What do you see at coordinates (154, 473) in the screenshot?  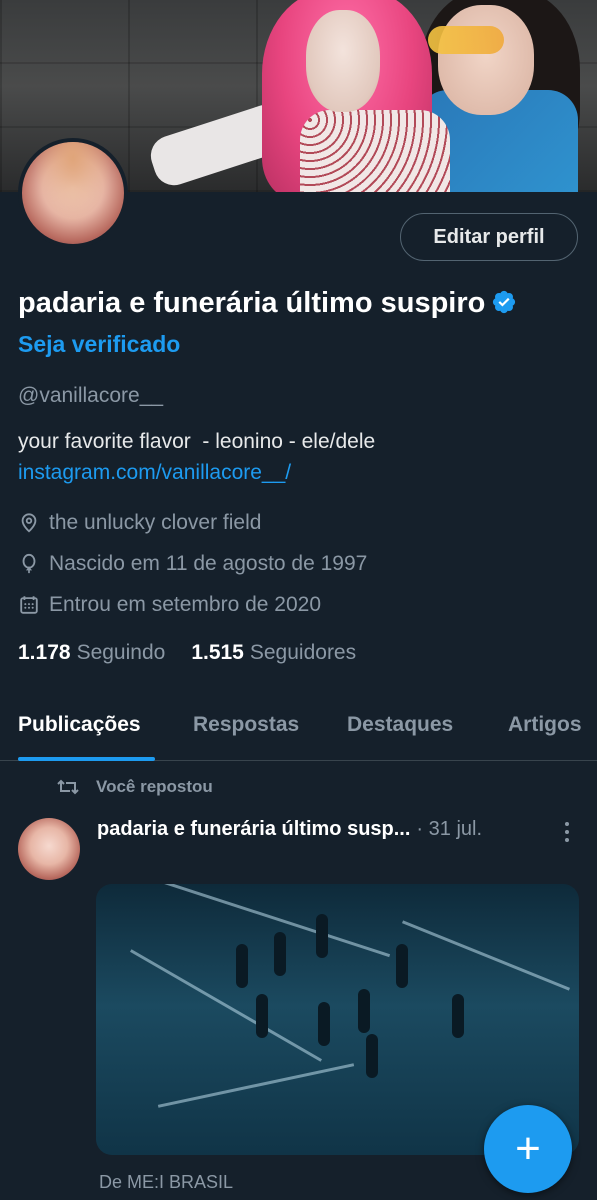 I see `profile-link: instagram.com/vanillacore__/` at bounding box center [154, 473].